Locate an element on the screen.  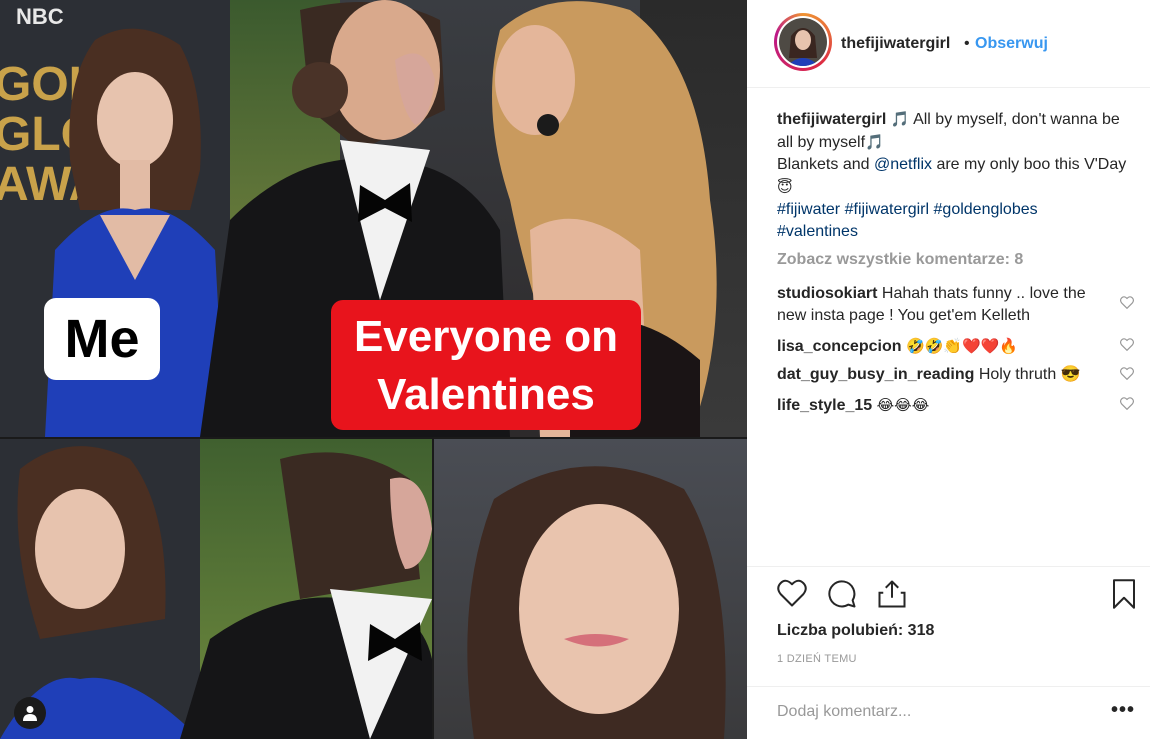
post-timestamp: 1 DZIEŃ TEMU is located at coordinates (817, 659).